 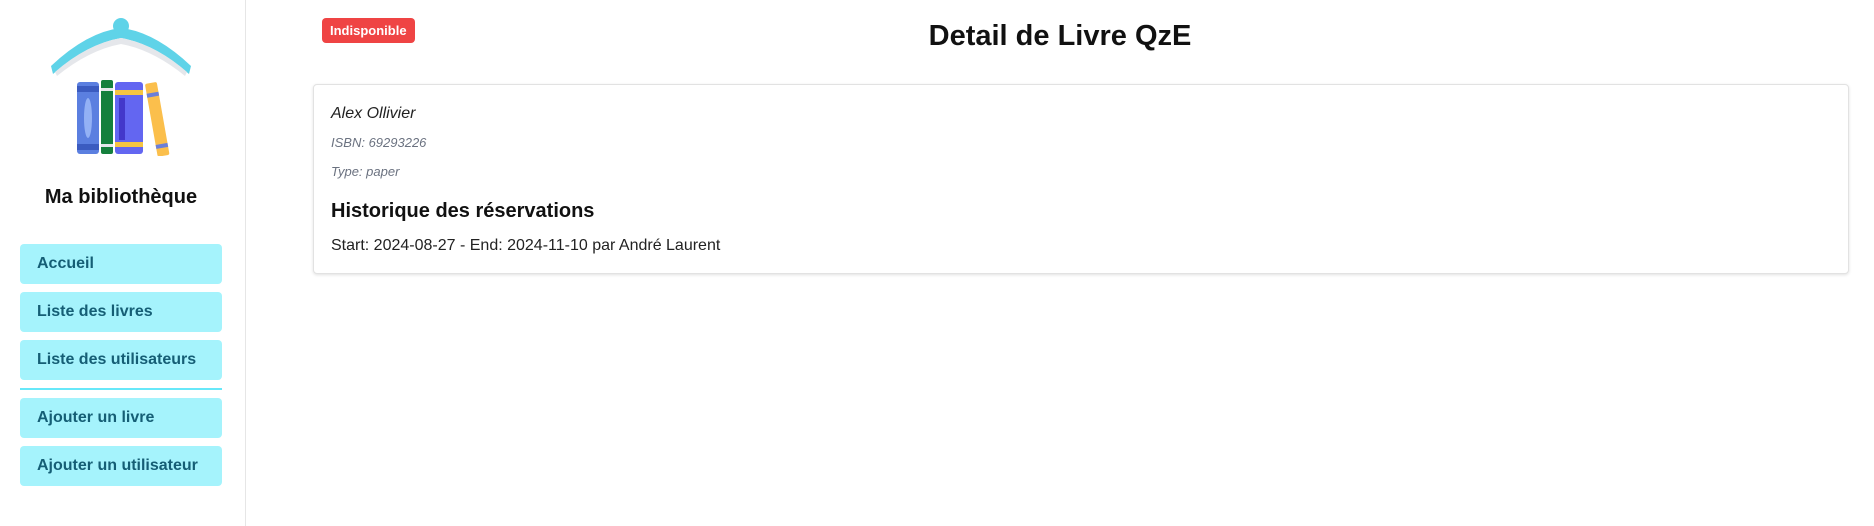 I want to click on nav-home-button: Accueil, so click(x=121, y=264).